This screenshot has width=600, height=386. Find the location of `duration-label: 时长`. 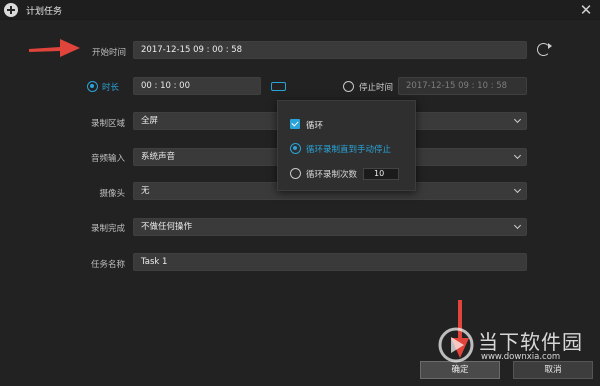

duration-label: 时长 is located at coordinates (111, 88).